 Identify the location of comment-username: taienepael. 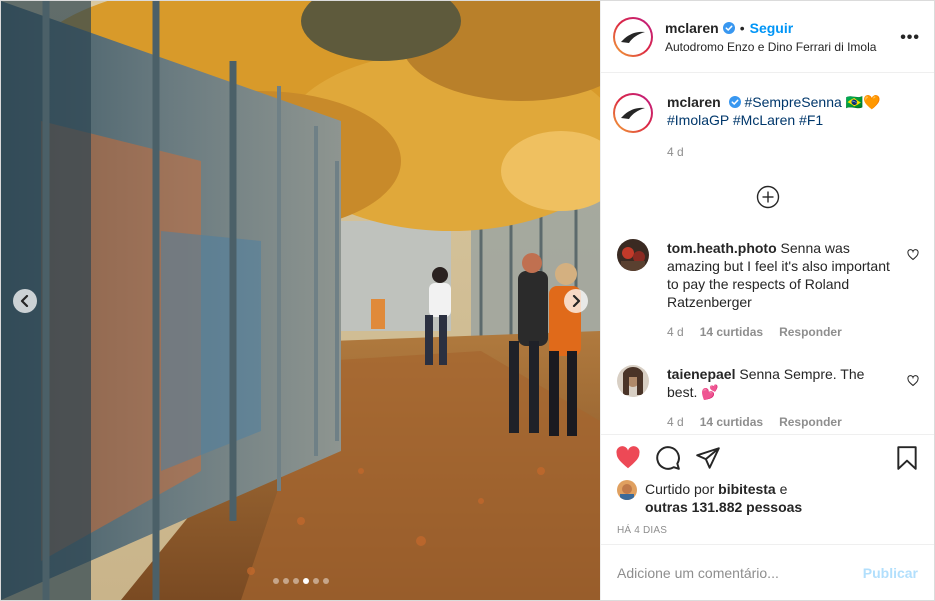
(701, 374).